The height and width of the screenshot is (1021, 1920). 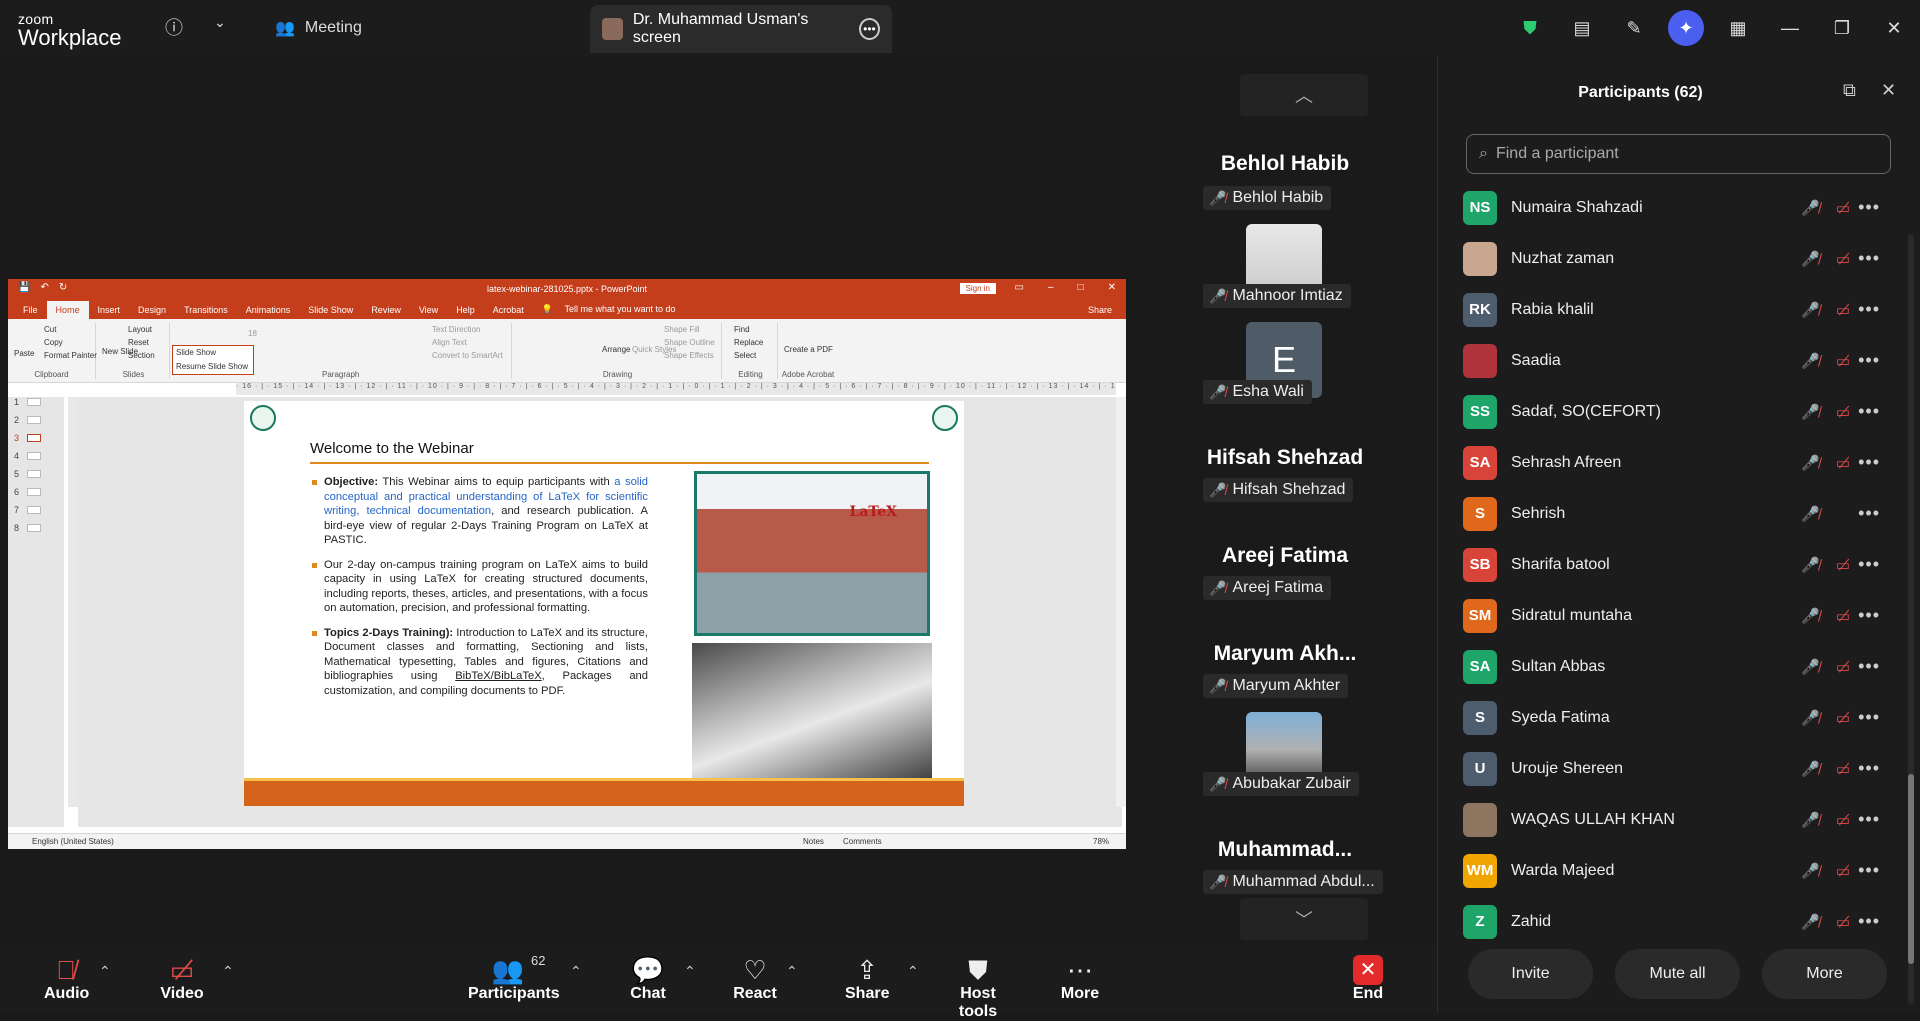 I want to click on shared-screen-tab: Dr. Muhammad Usman's screen •••, so click(x=741, y=29).